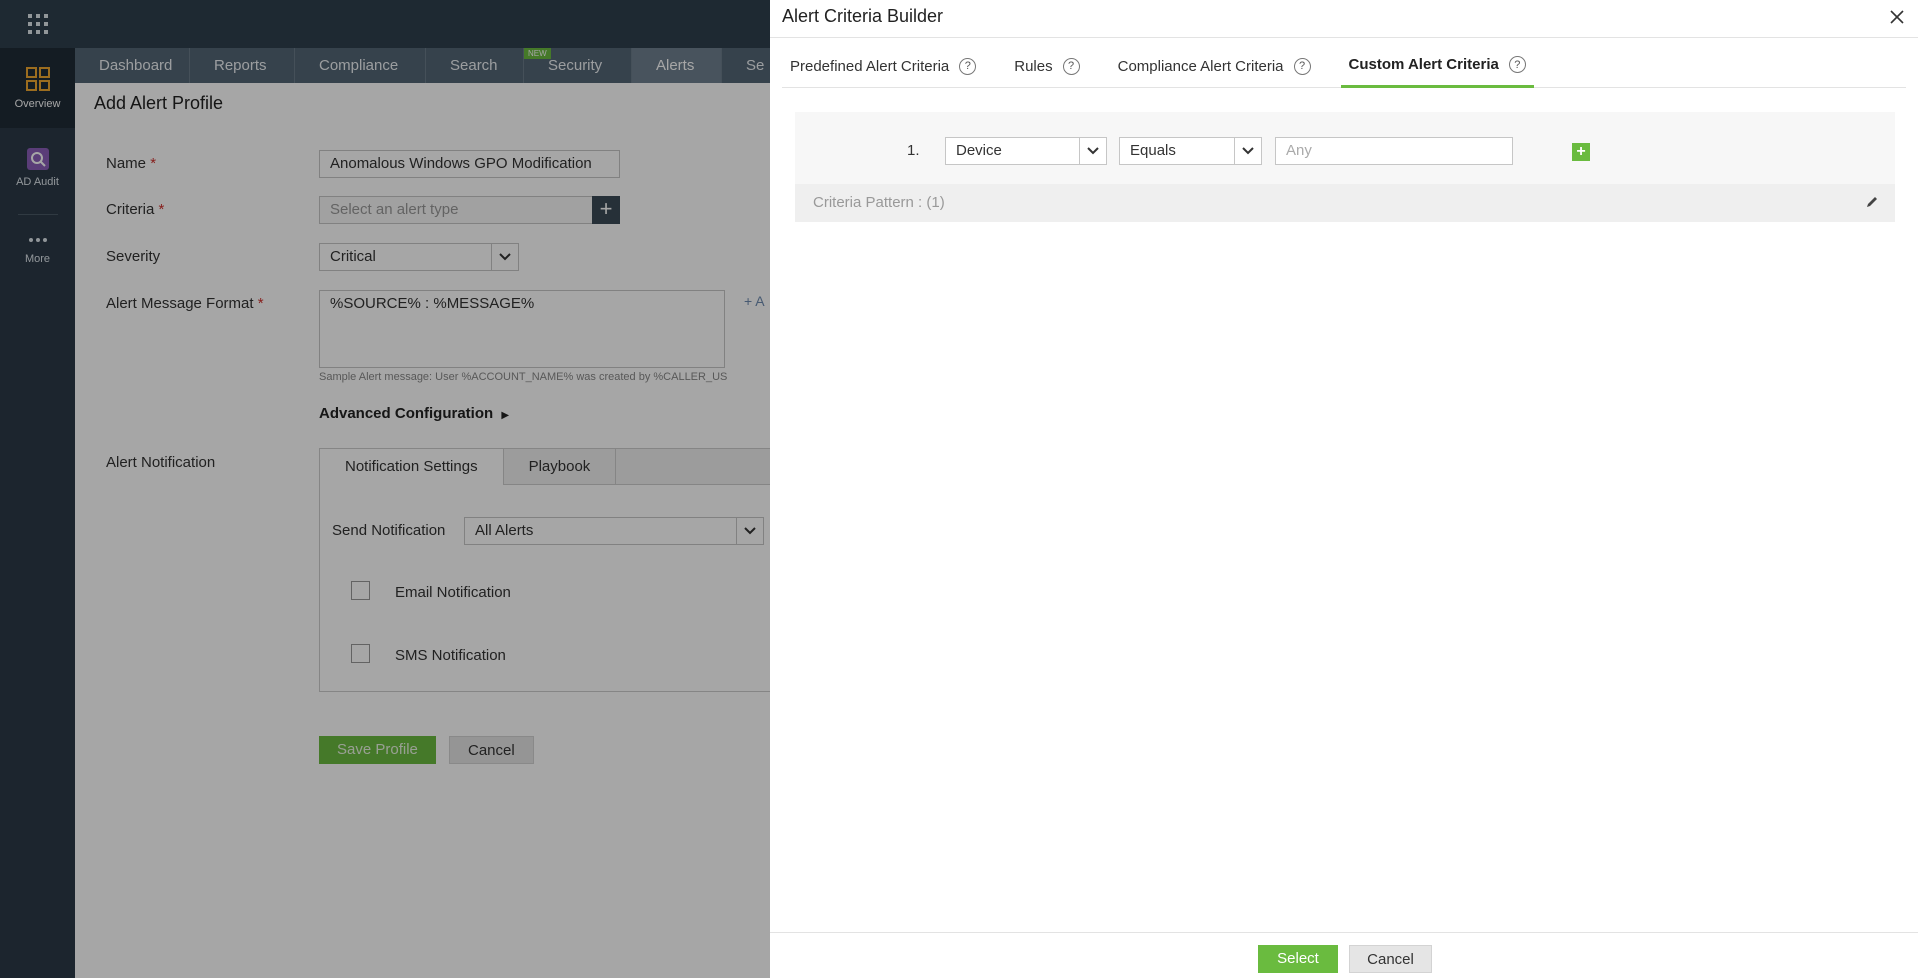 The image size is (1918, 978). I want to click on tab-custom-alert-criteria: Custom Alert Criteria ?, so click(1437, 69).